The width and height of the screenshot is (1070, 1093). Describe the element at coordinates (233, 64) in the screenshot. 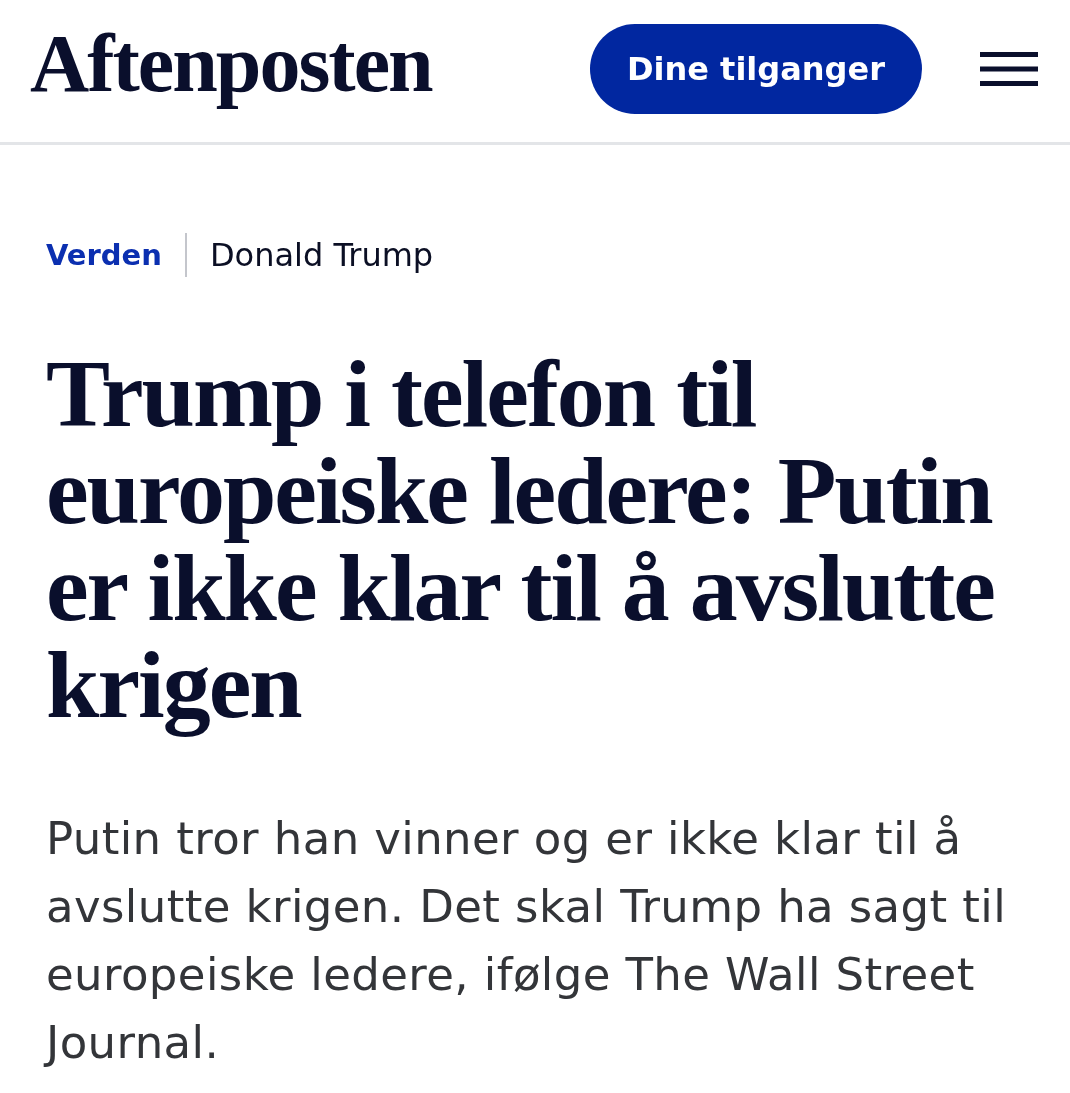

I see `newspaper-logo: Aftenposten` at that location.